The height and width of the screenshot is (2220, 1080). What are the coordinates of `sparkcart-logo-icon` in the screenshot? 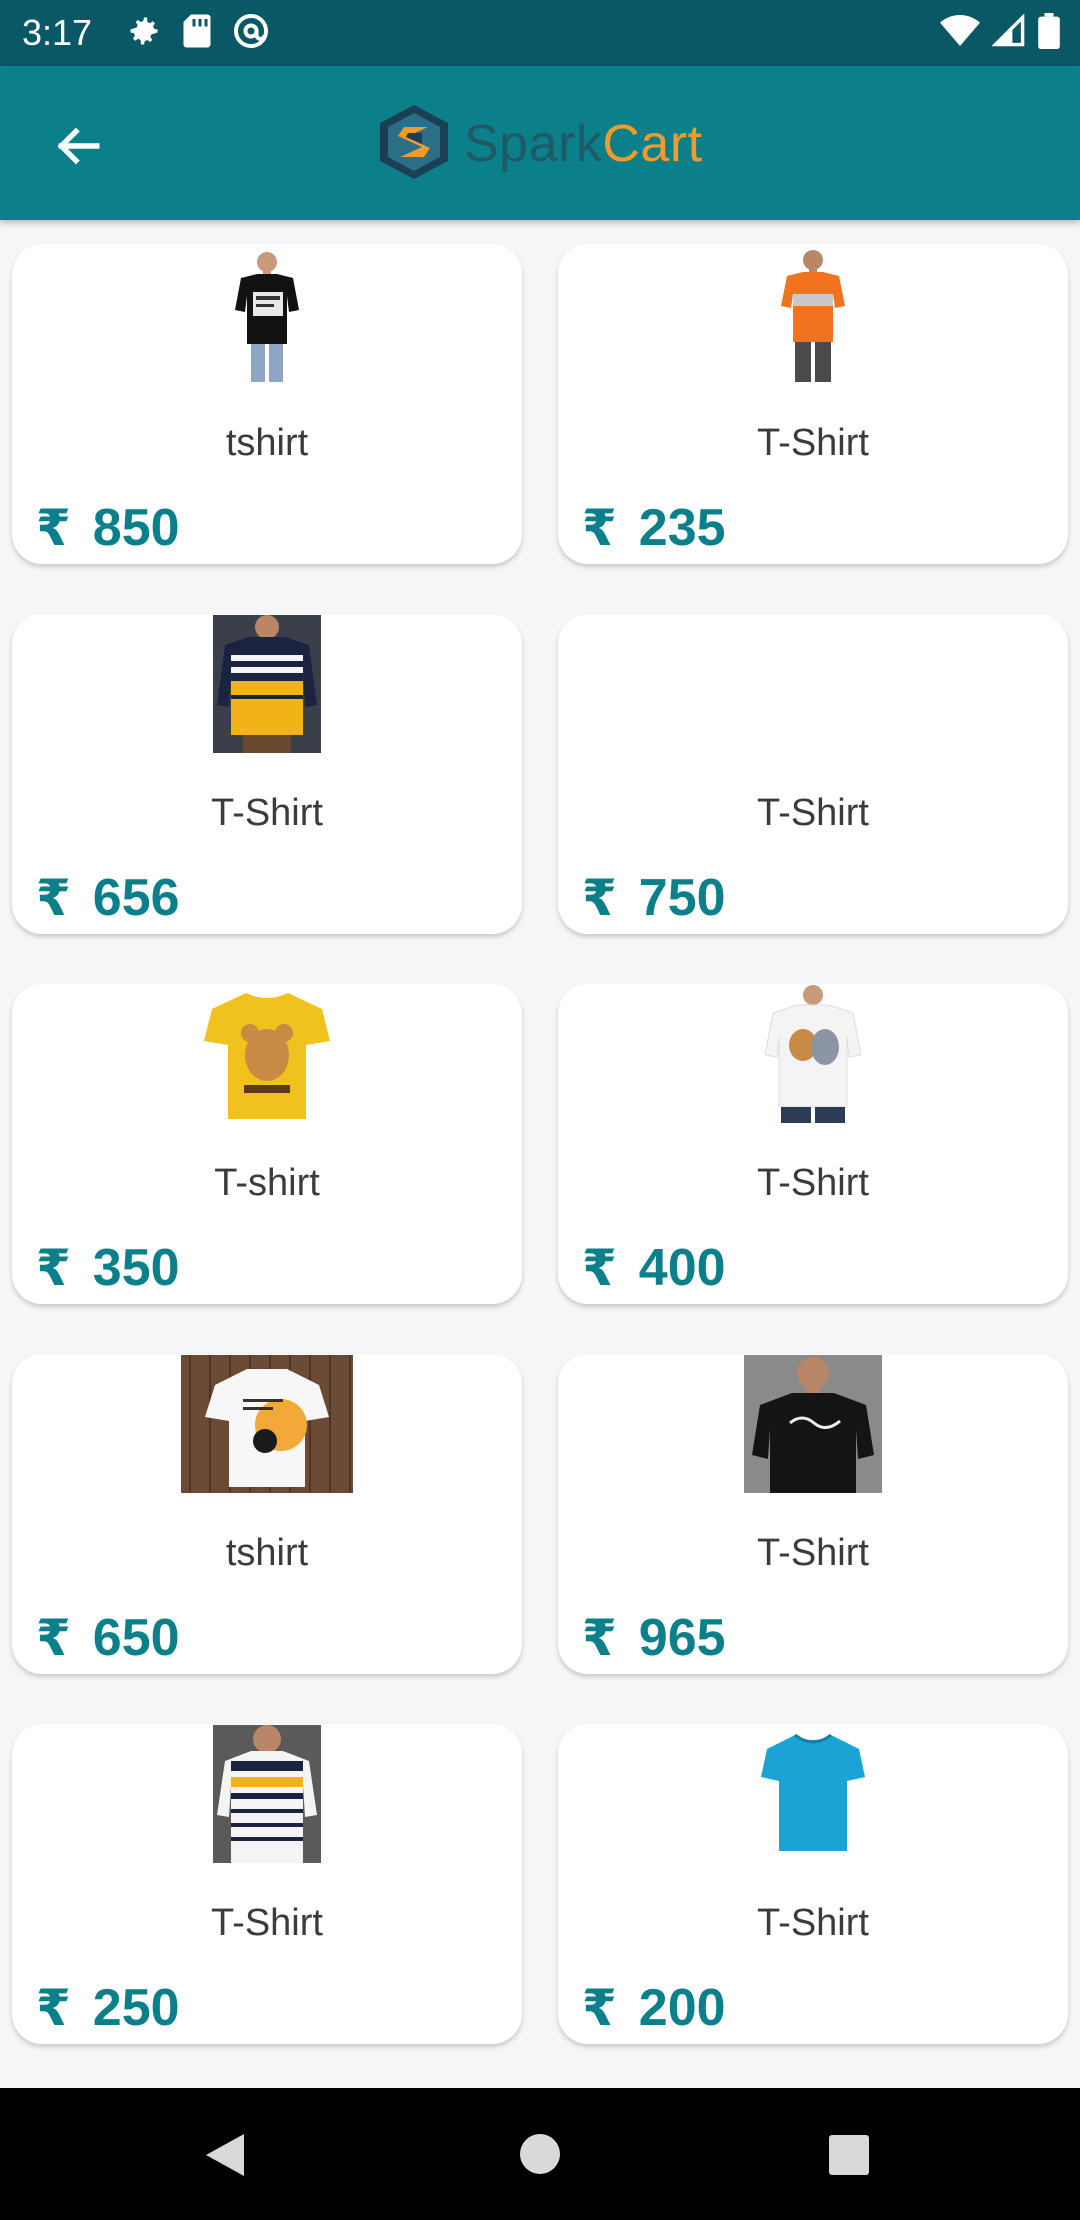 It's located at (414, 144).